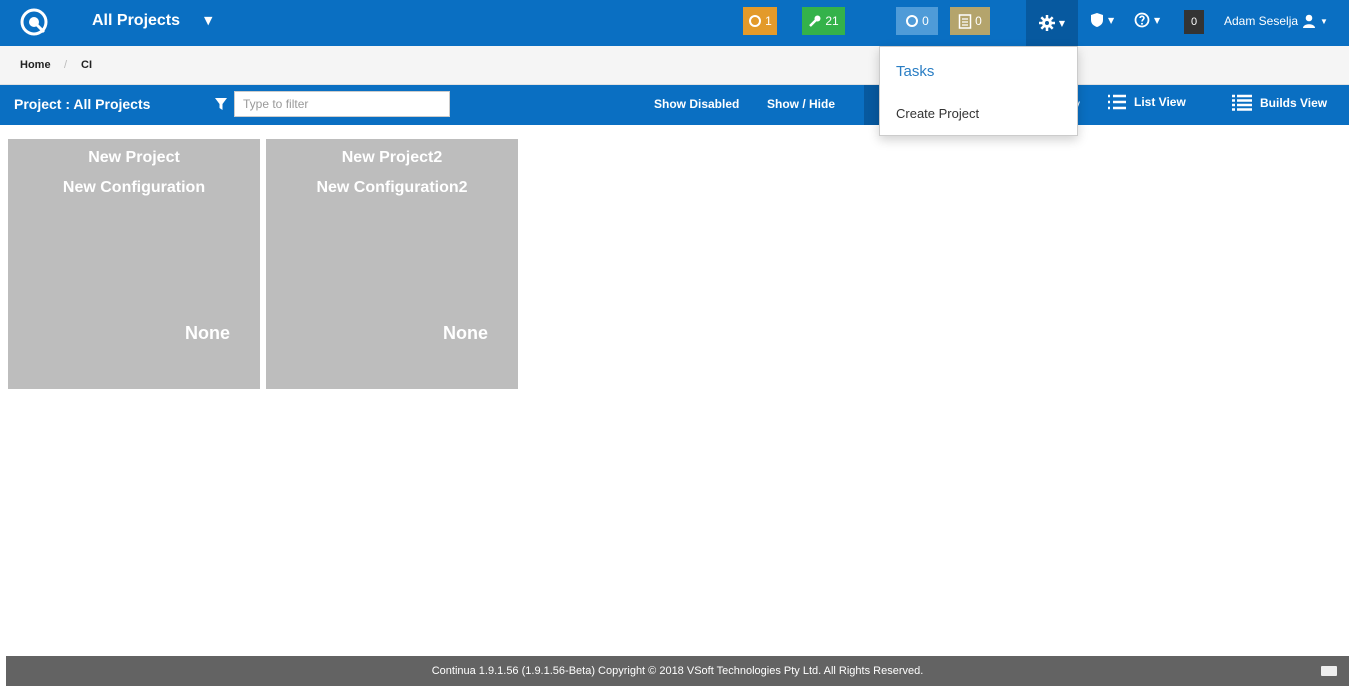 The height and width of the screenshot is (686, 1349). I want to click on create-project-menu-item: Create Project, so click(937, 113).